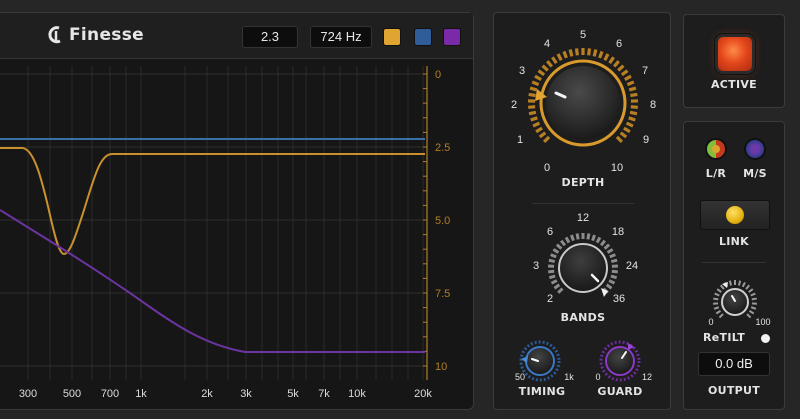 The width and height of the screenshot is (800, 419). What do you see at coordinates (765, 338) in the screenshot?
I see `retilt-led-button` at bounding box center [765, 338].